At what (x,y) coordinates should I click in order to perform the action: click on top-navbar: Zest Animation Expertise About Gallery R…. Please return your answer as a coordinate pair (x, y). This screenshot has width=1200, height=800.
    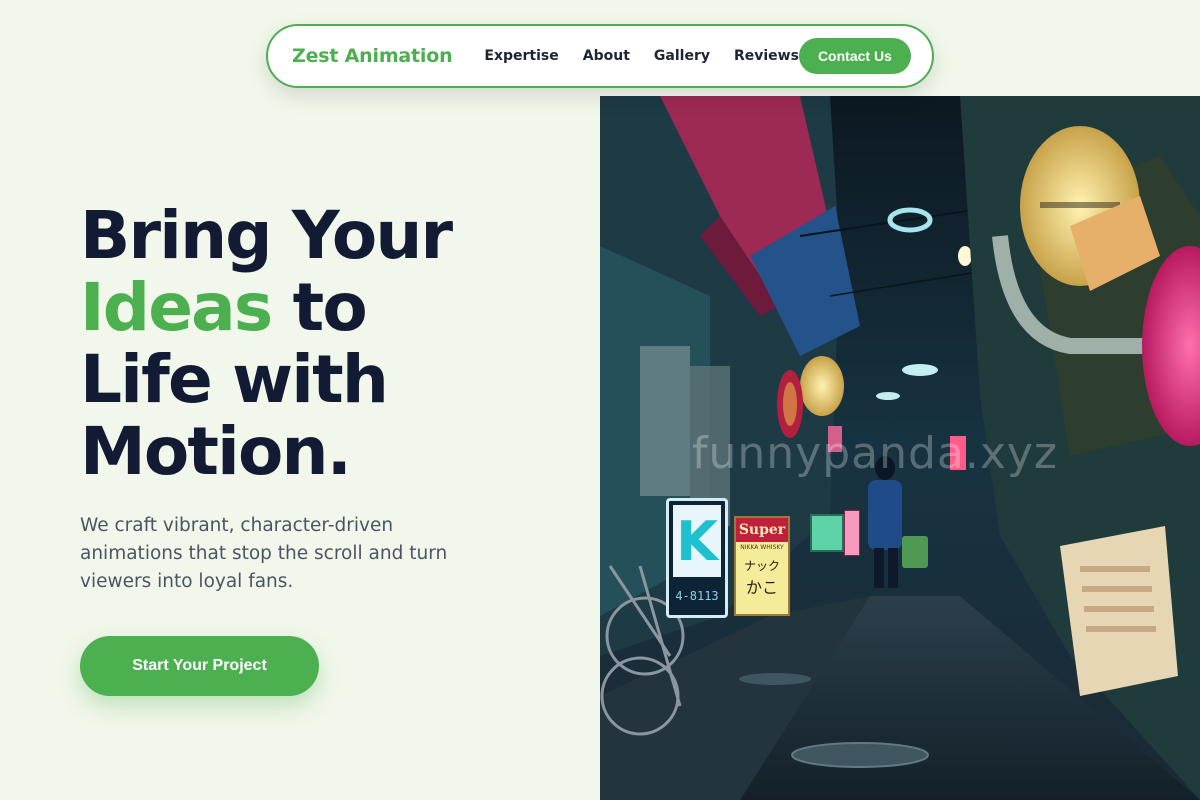
    Looking at the image, I should click on (600, 56).